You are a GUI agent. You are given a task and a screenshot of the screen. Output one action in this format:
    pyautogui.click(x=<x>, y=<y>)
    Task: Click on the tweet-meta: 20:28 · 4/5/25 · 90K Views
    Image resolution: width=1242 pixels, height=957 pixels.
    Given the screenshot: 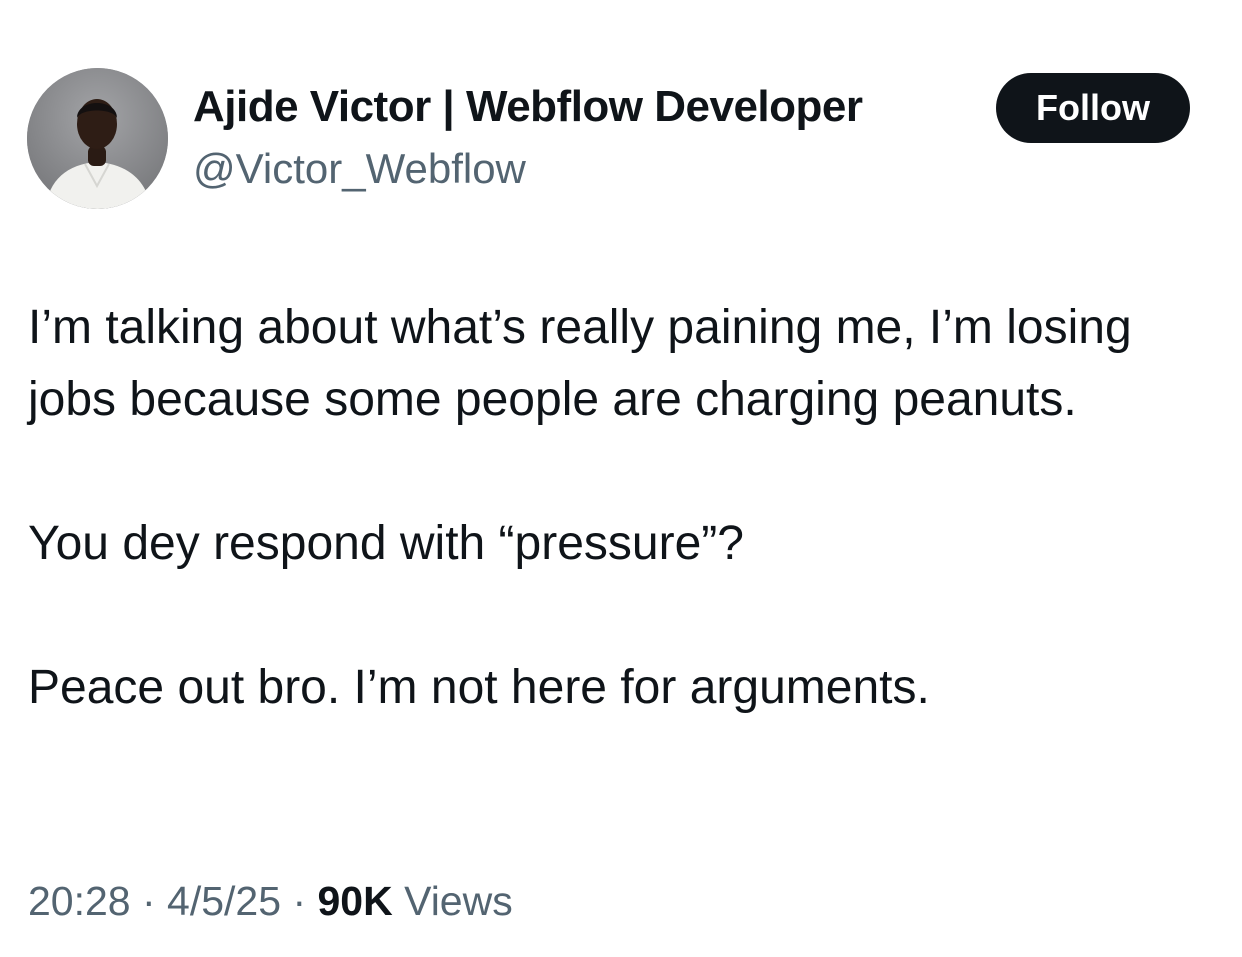 What is the action you would take?
    pyautogui.click(x=270, y=901)
    